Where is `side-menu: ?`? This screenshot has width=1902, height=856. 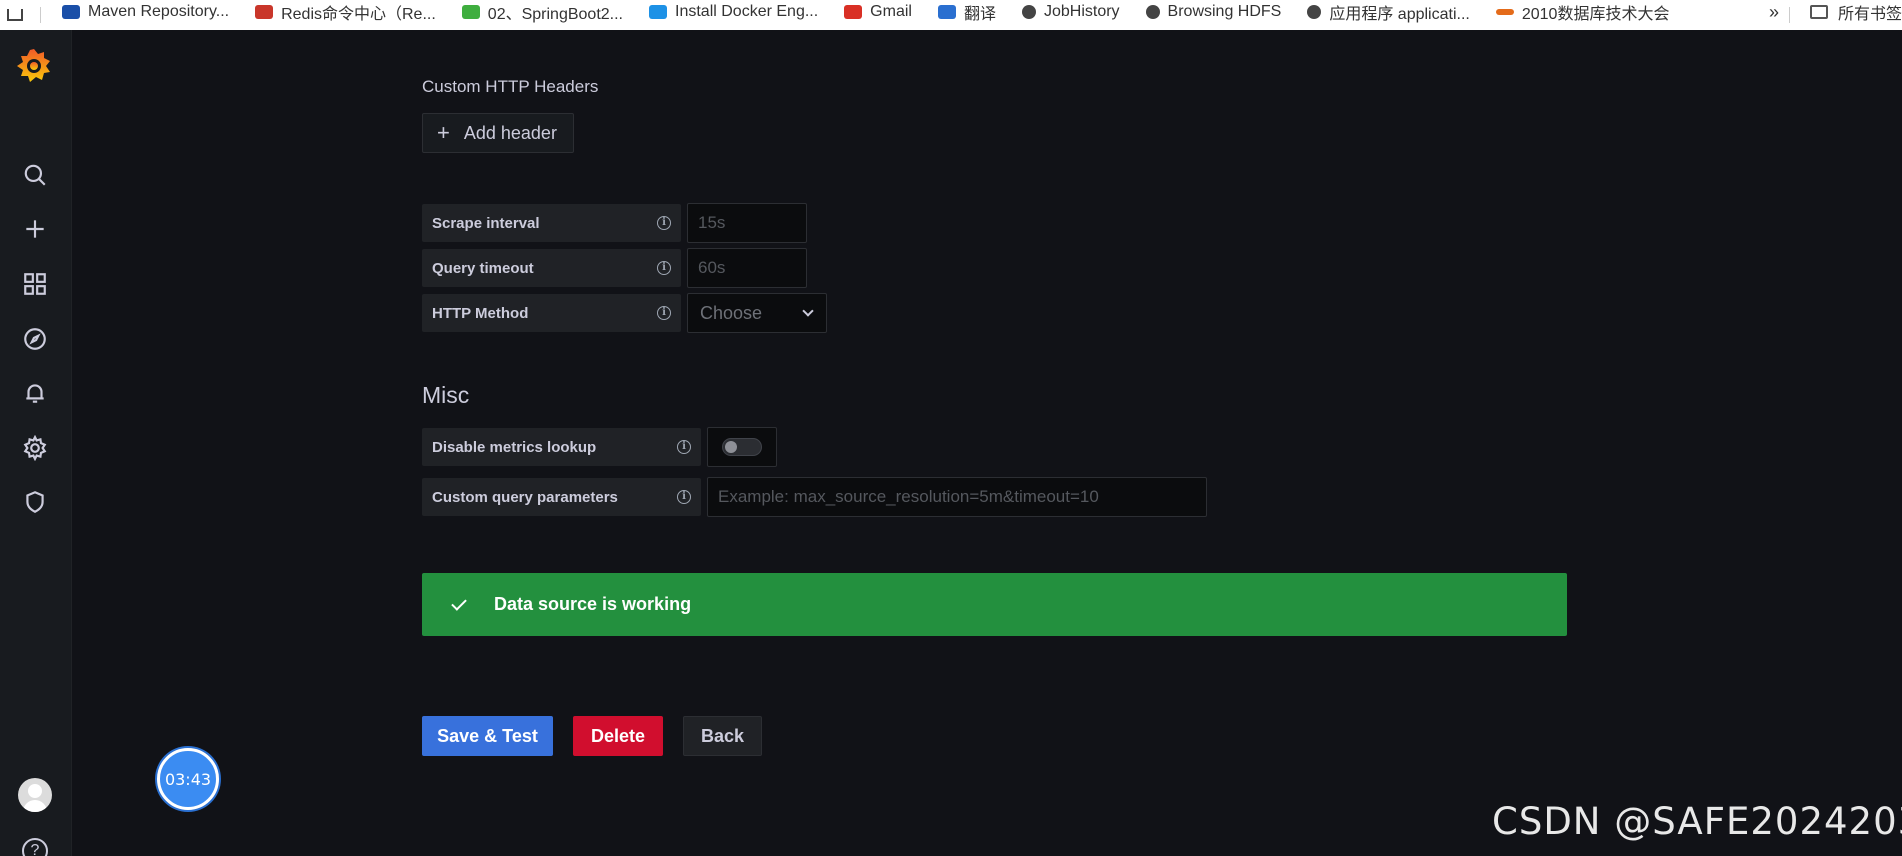 side-menu: ? is located at coordinates (36, 443).